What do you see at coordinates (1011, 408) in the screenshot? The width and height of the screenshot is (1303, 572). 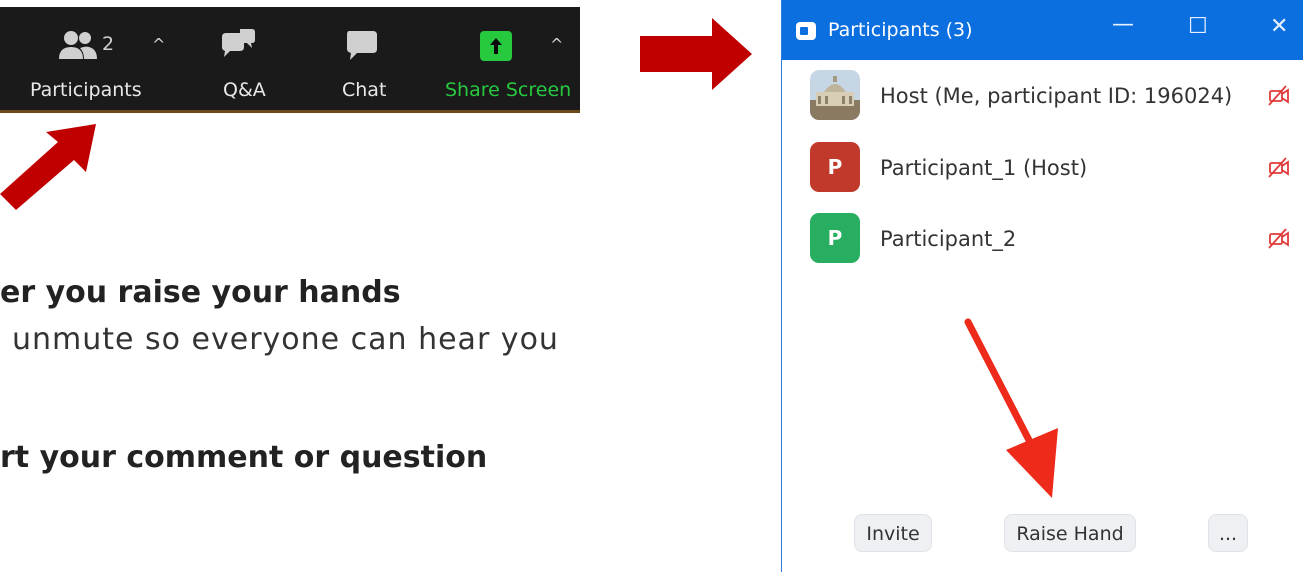 I see `arrow-to-raise-hand-icon` at bounding box center [1011, 408].